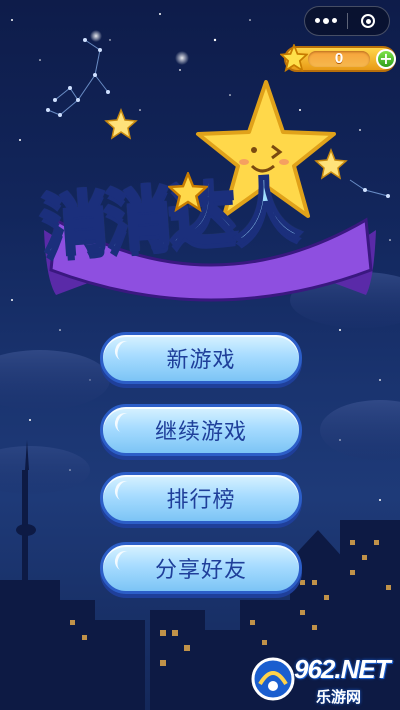  I want to click on continue-game-label: 继续游戏, so click(200, 432).